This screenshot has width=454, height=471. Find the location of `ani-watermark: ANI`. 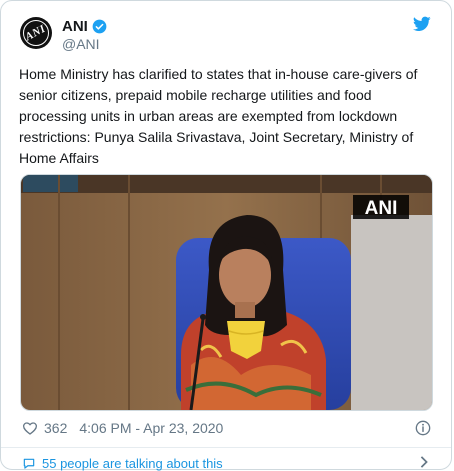

ani-watermark: ANI is located at coordinates (381, 208).